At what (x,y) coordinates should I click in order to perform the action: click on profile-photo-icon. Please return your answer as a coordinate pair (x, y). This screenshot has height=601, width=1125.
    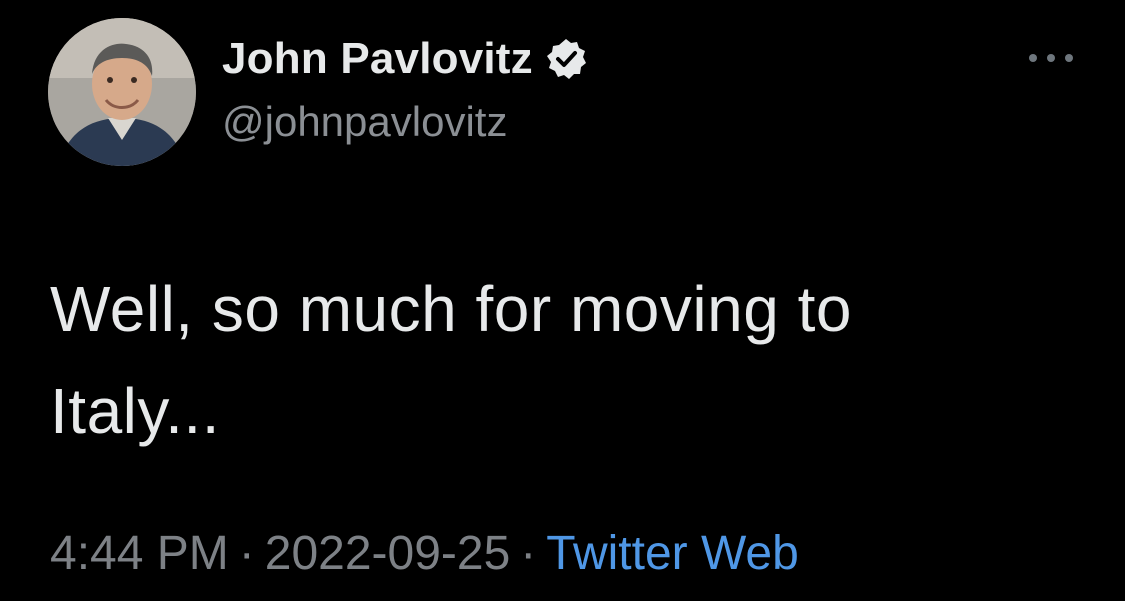
    Looking at the image, I should click on (122, 92).